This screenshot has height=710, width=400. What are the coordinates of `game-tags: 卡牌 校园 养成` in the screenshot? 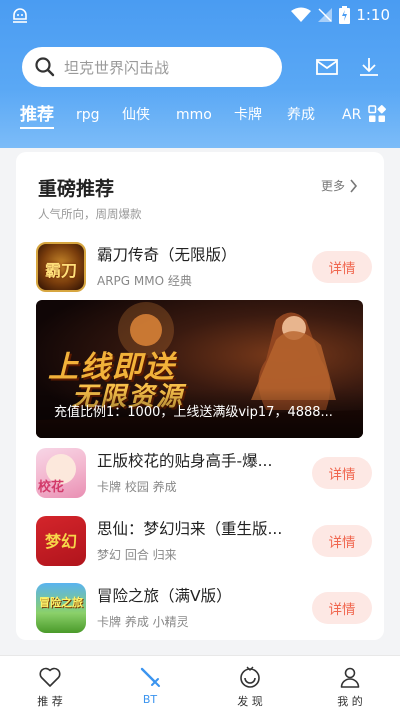 It's located at (137, 487).